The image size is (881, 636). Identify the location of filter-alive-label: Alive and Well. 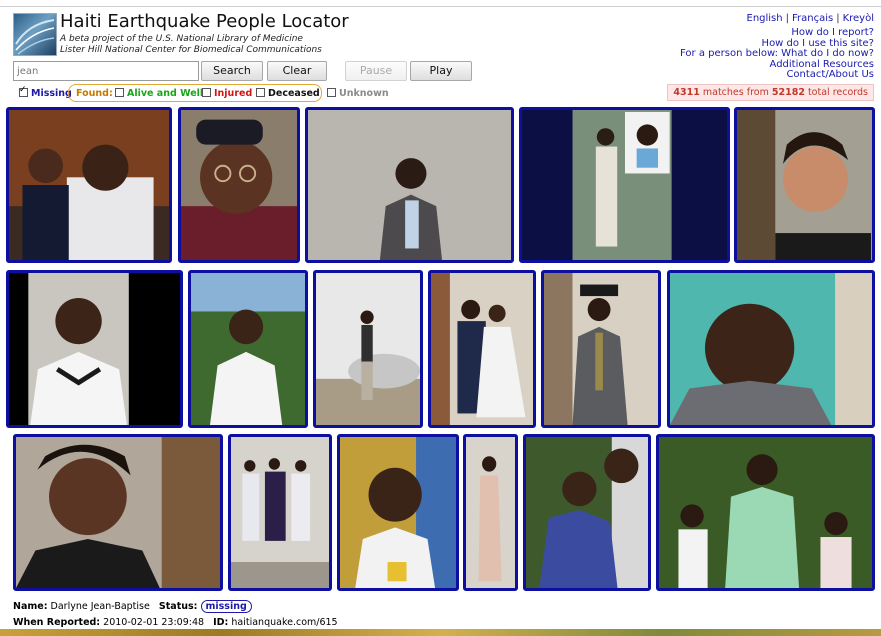
(165, 93).